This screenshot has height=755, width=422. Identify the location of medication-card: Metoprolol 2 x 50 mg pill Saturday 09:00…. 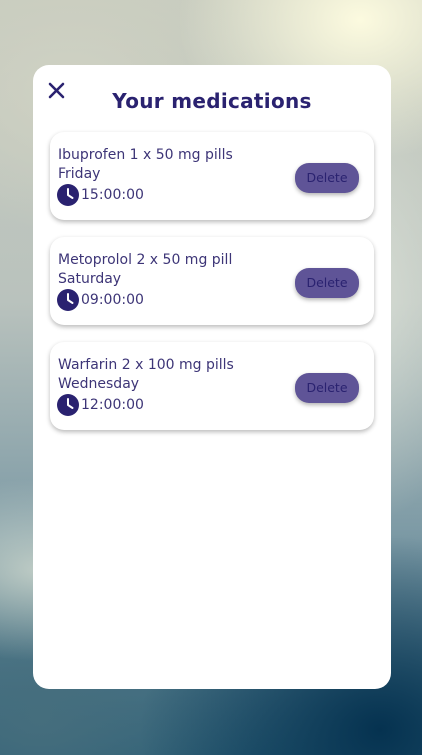
(212, 281).